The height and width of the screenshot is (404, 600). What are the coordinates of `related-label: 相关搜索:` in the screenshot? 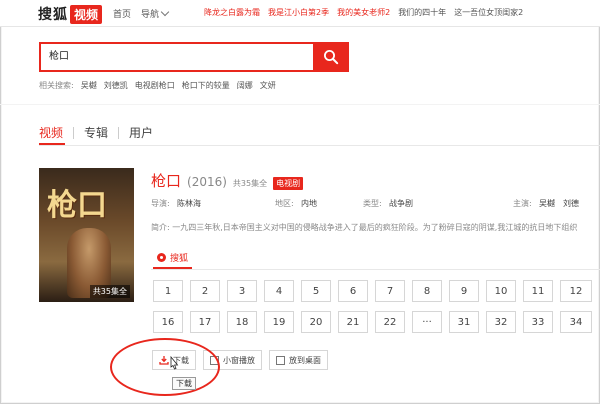 It's located at (56, 85).